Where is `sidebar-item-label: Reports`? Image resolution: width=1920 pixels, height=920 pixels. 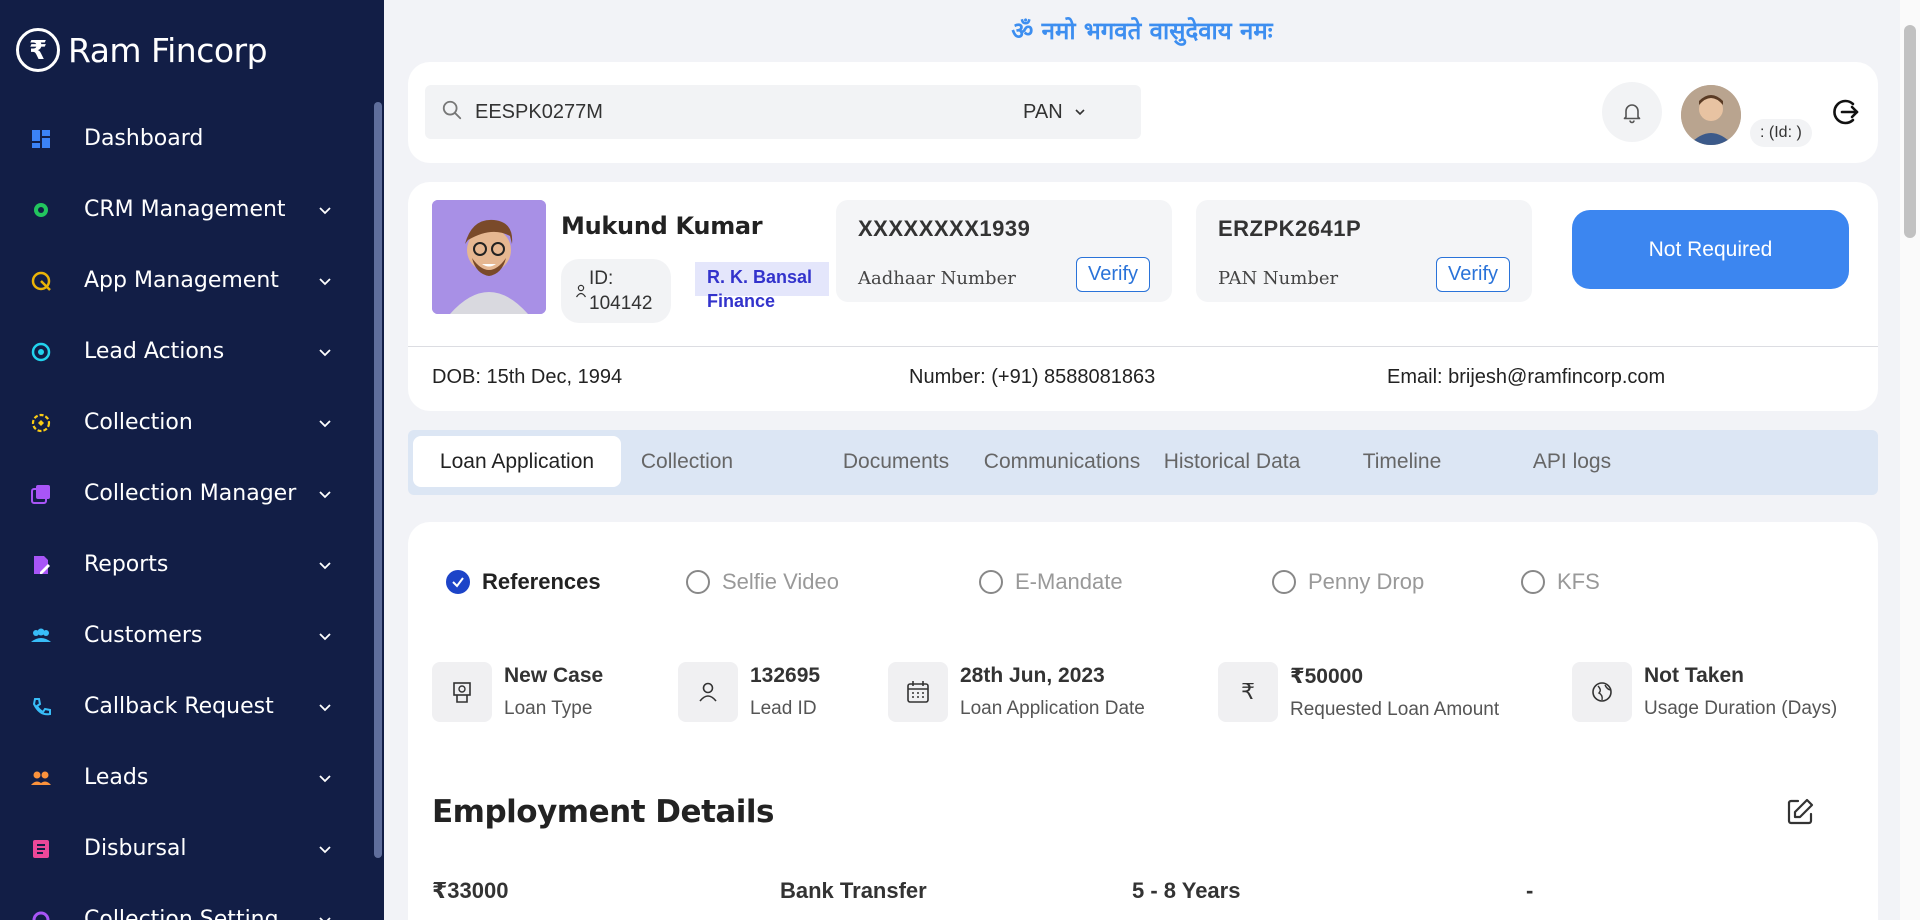 sidebar-item-label: Reports is located at coordinates (126, 564).